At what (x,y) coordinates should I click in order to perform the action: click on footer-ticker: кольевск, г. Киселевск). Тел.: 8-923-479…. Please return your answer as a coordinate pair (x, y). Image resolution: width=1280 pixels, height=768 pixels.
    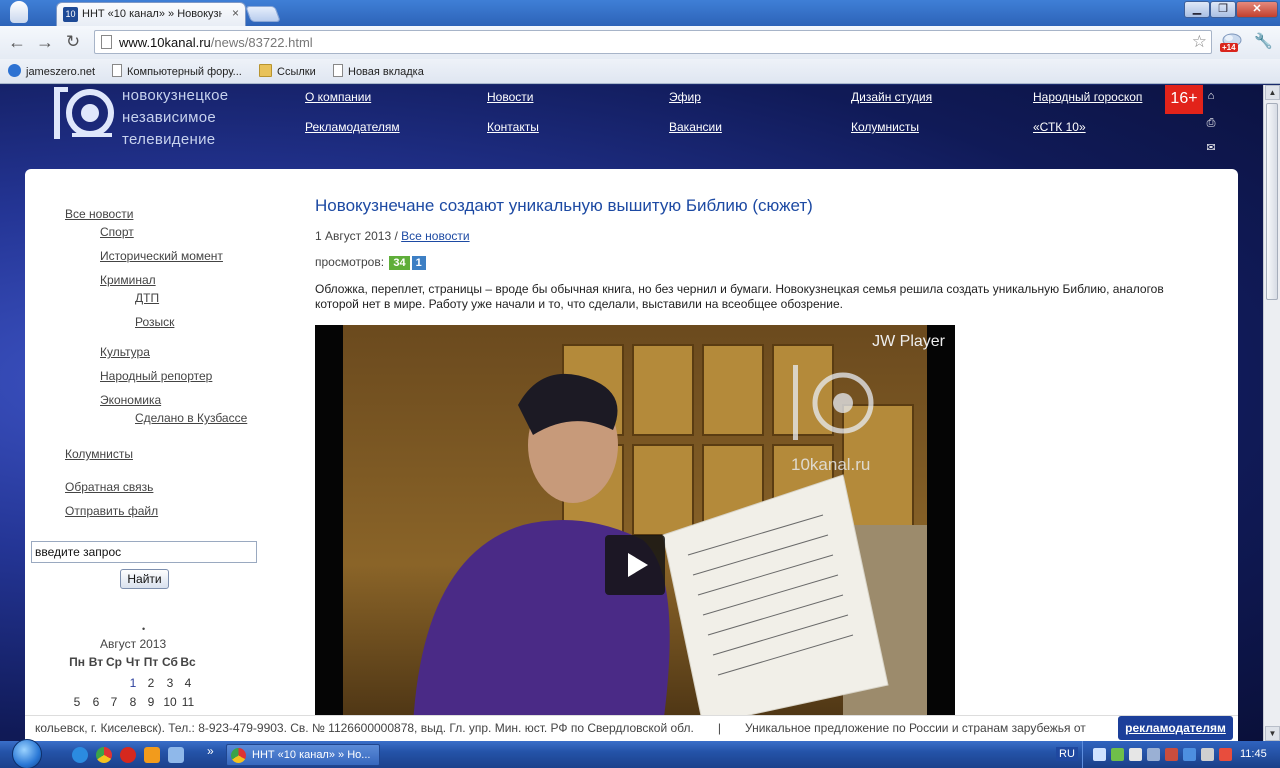
    Looking at the image, I should click on (631, 728).